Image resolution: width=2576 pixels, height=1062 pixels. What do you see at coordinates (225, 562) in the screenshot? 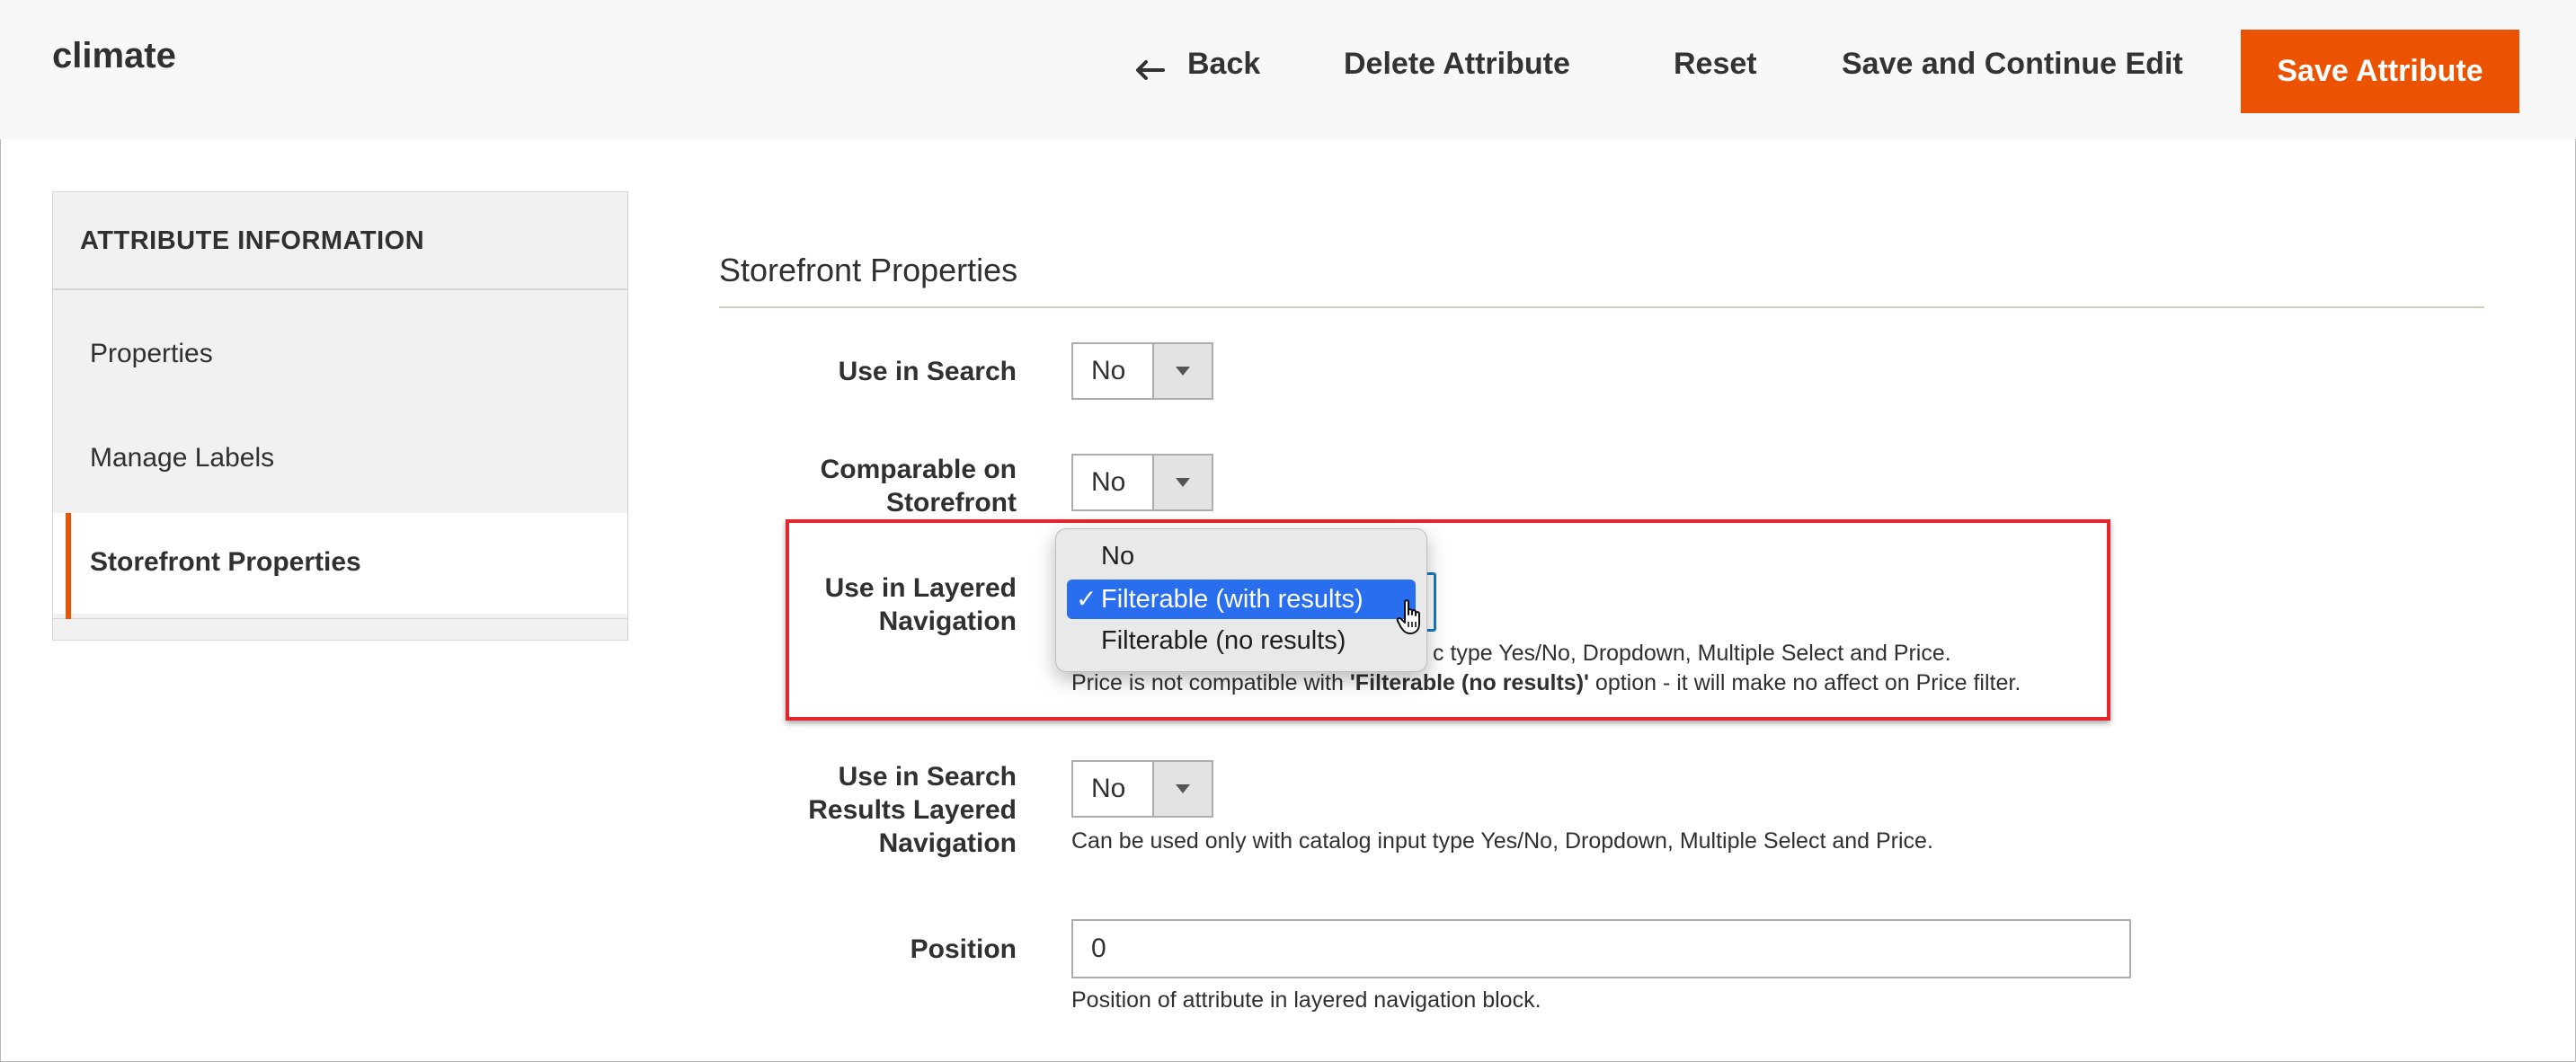
I see `sidebar-item-label: Storefront Properties` at bounding box center [225, 562].